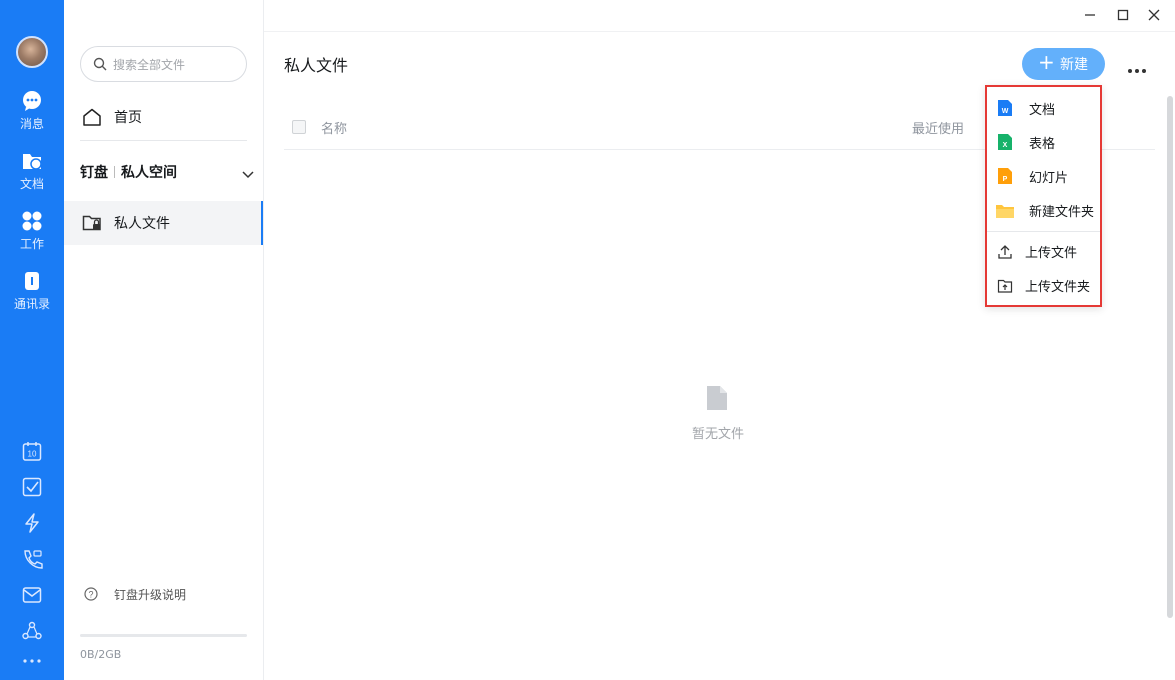  Describe the element at coordinates (163, 116) in the screenshot. I see `nav-item-home: 首页` at that location.